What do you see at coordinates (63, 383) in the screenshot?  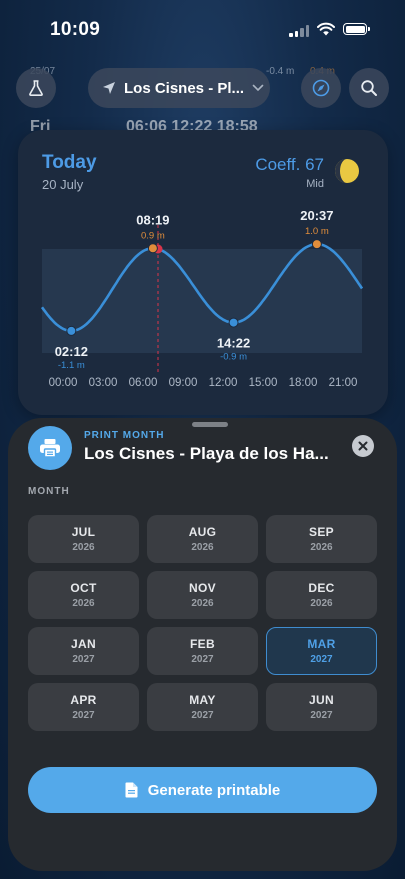 I see `x-axis-tick-label: 00:00` at bounding box center [63, 383].